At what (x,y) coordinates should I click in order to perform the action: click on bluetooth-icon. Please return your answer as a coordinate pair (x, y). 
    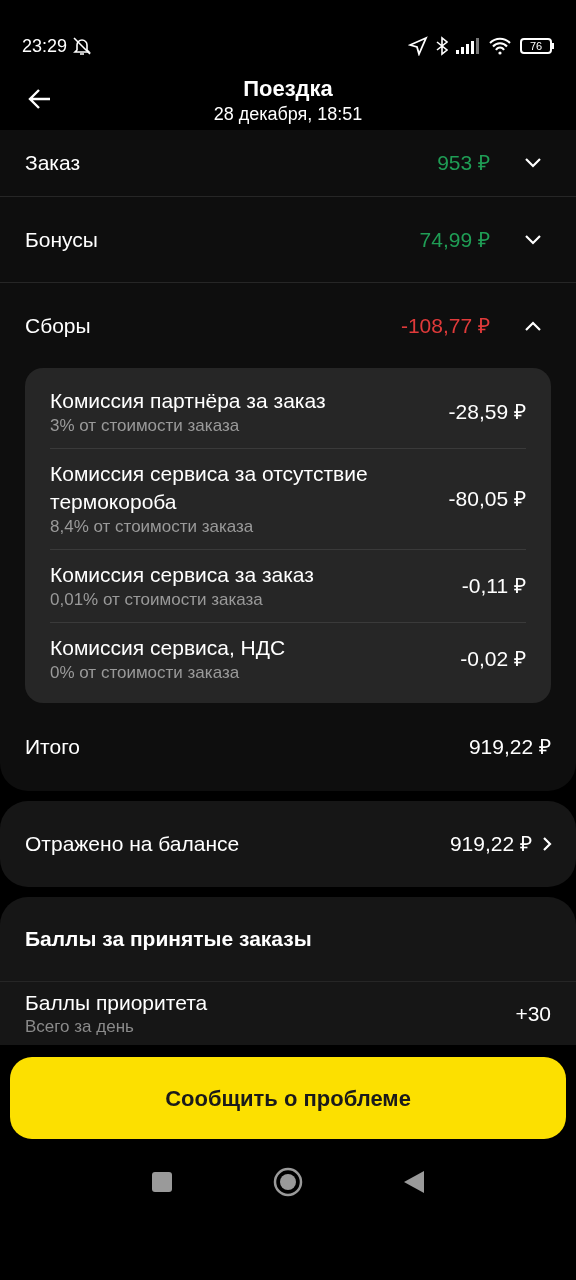
    Looking at the image, I should click on (442, 46).